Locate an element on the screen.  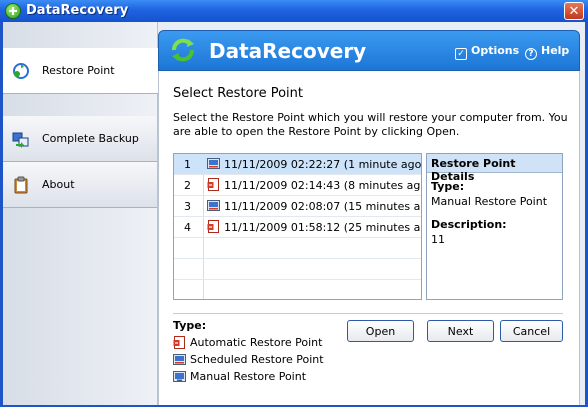
title-bar: DataRecovery ✕ is located at coordinates (294, 11).